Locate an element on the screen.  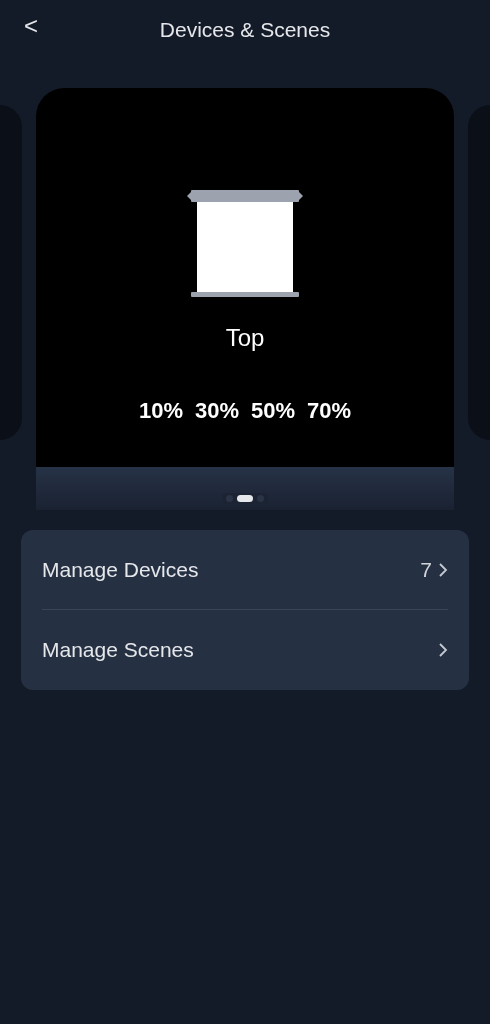
scene-label: Top is located at coordinates (245, 338).